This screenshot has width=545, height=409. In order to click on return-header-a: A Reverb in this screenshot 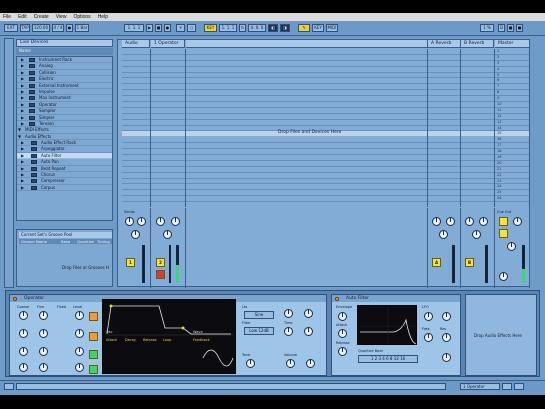, I will do `click(444, 44)`.